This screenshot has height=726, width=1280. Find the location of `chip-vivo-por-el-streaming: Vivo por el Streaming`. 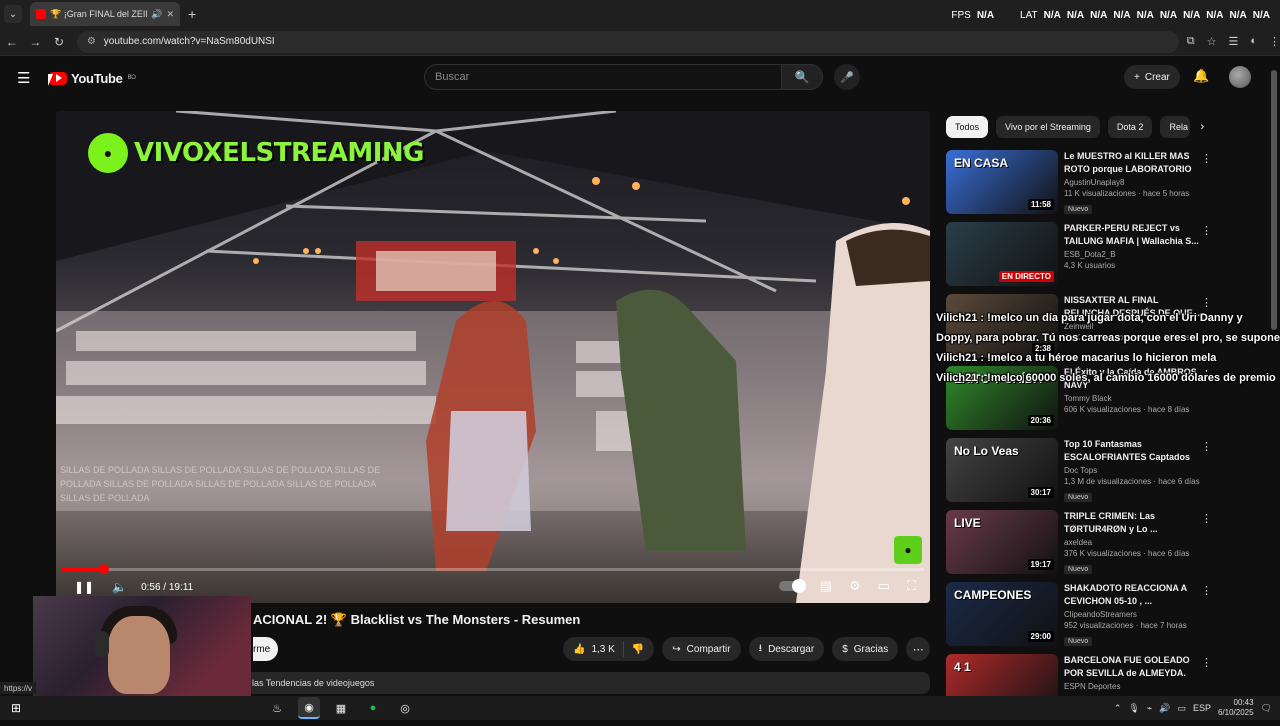

chip-vivo-por-el-streaming: Vivo por el Streaming is located at coordinates (1048, 127).